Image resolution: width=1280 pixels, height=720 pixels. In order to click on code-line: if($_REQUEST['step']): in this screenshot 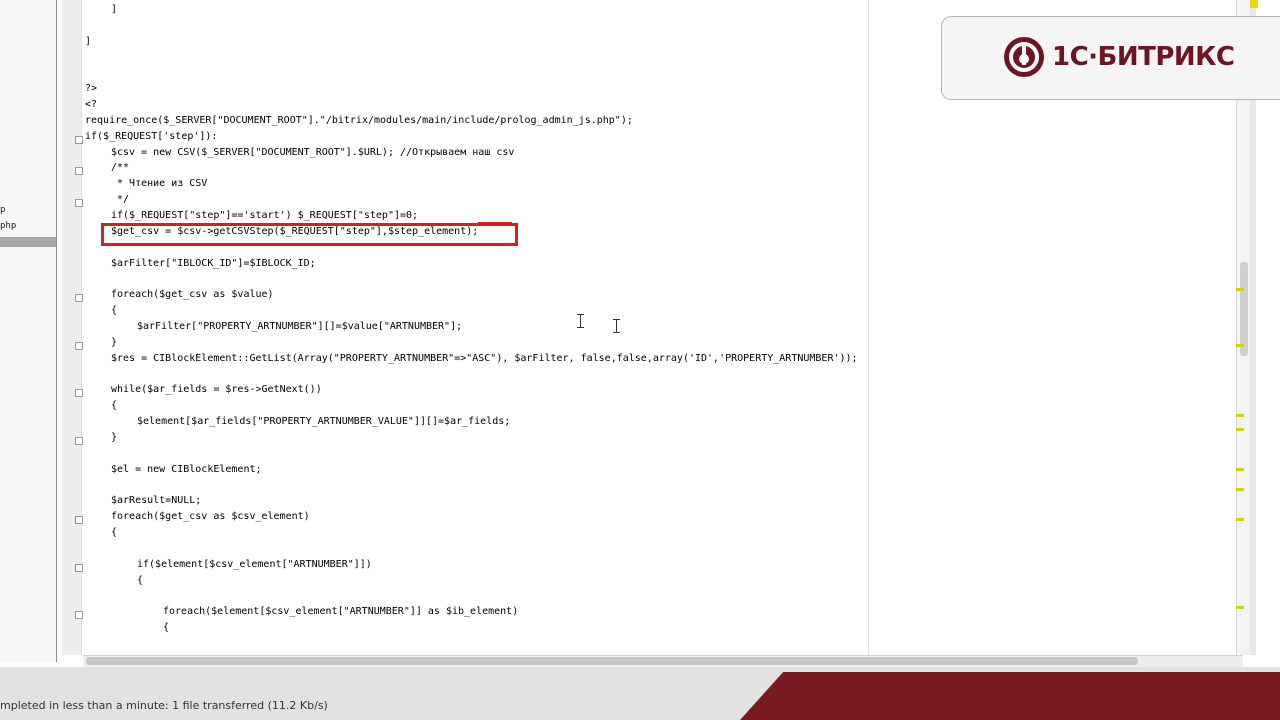, I will do `click(151, 136)`.